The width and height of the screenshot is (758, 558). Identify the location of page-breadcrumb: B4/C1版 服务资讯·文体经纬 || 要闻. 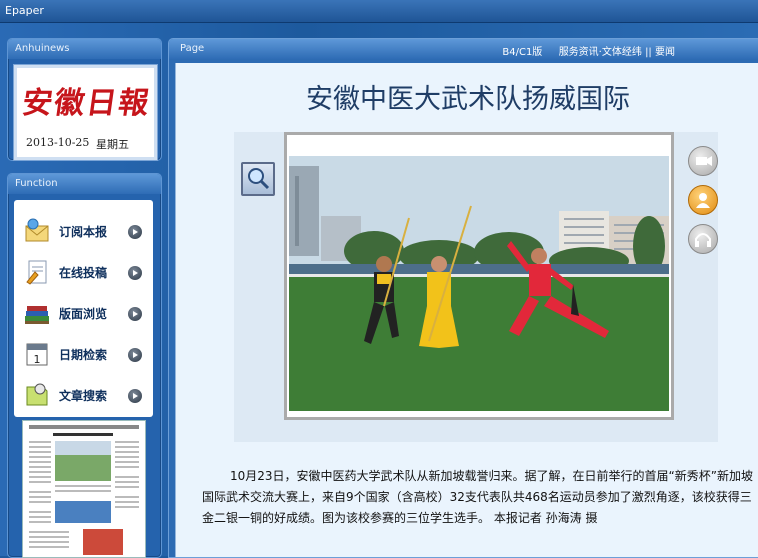
(588, 50).